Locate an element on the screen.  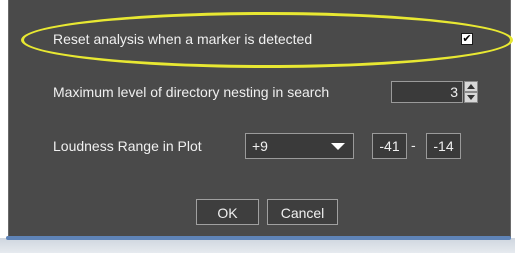
loudness-range-label: Loudness Range in Plot is located at coordinates (127, 146).